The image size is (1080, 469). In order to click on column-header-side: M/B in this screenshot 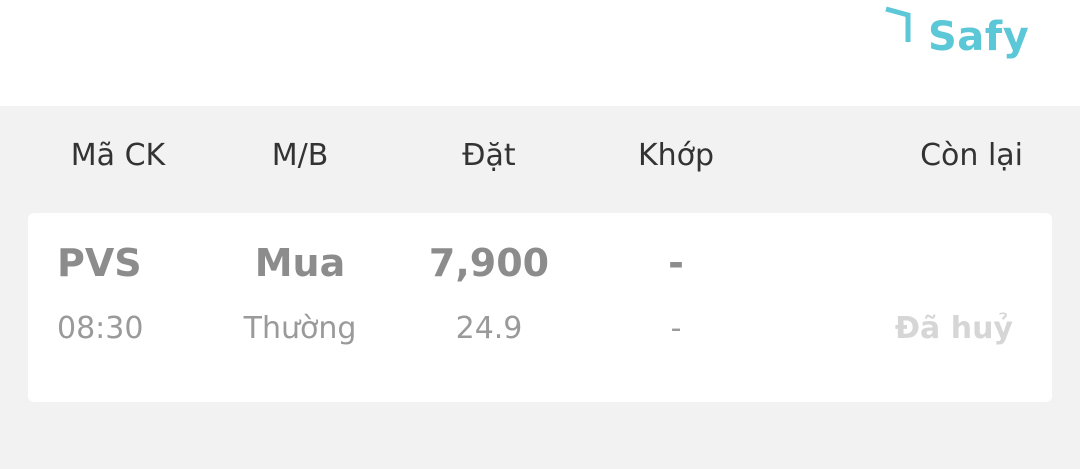, I will do `click(300, 155)`.